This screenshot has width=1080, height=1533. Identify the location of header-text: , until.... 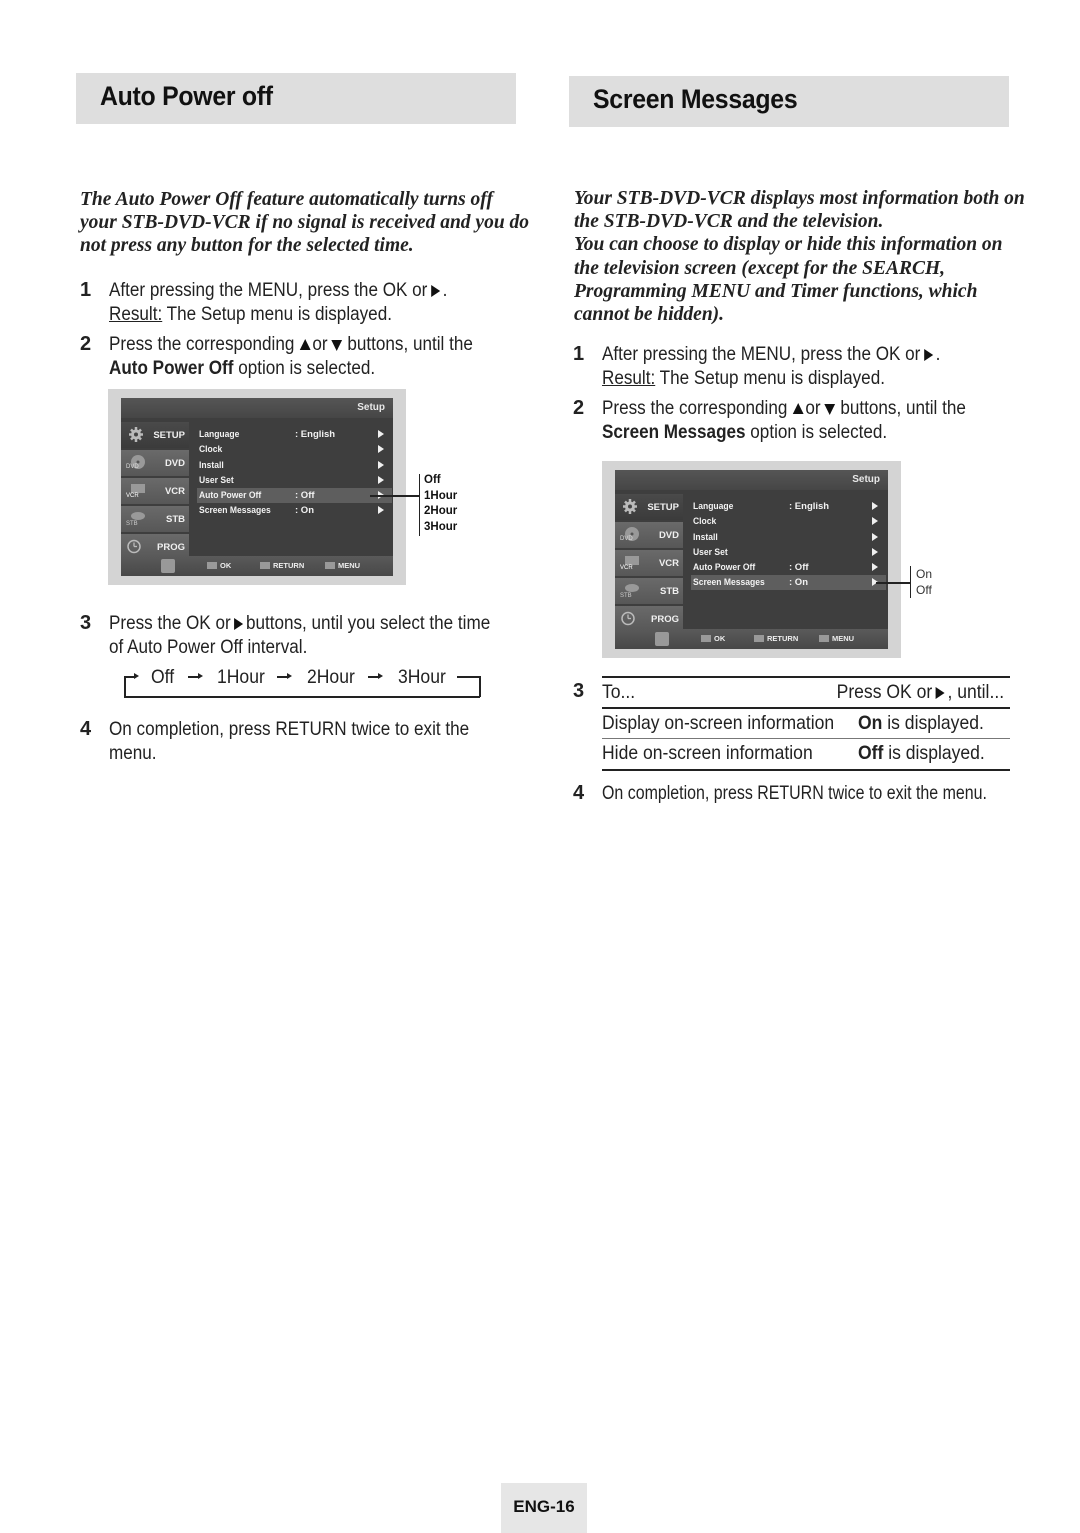
(975, 692).